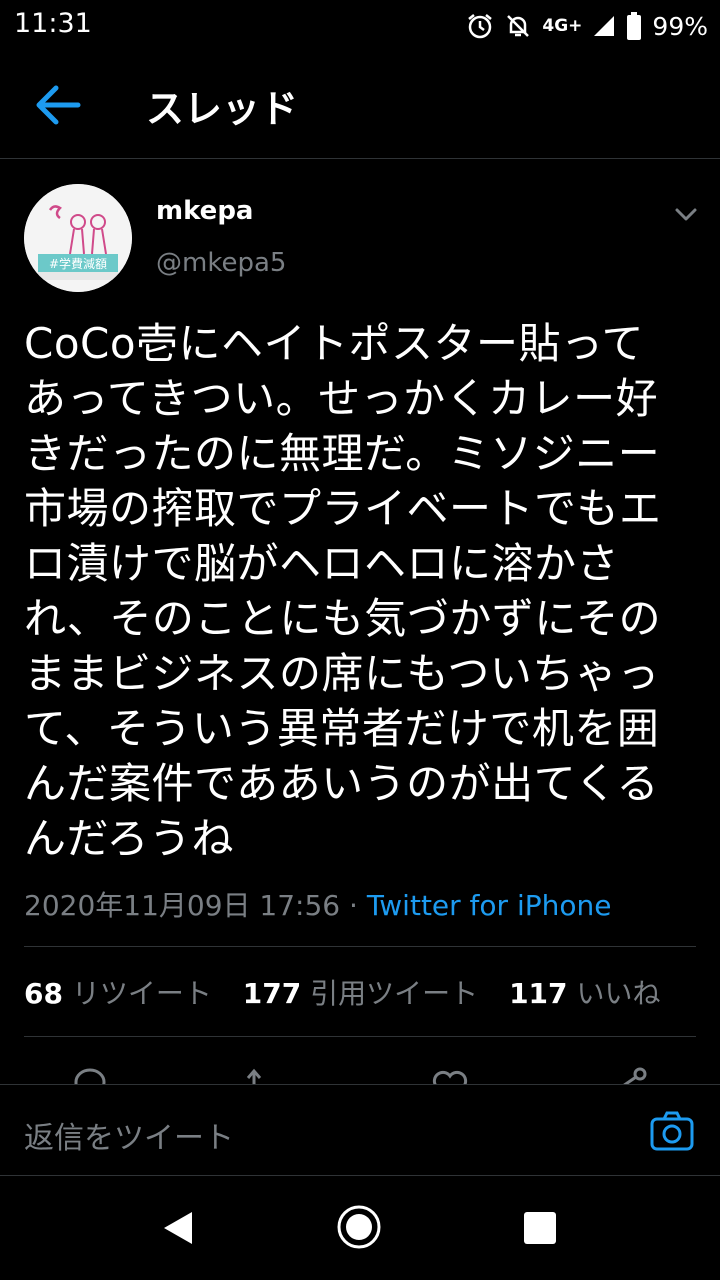  I want to click on signal-icon, so click(604, 26).